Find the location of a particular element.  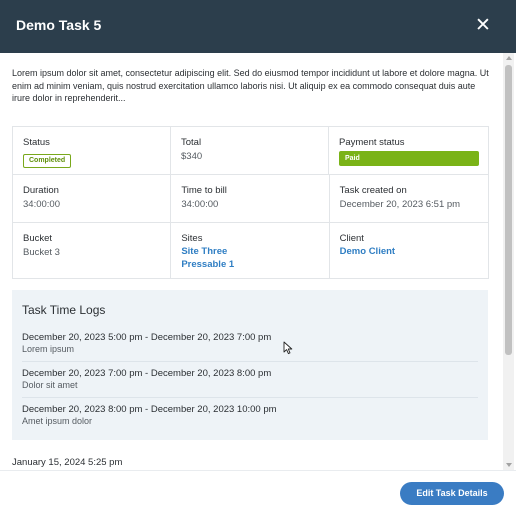

time-to-bill-cell: Time to bill 34:00:00 is located at coordinates (250, 198).